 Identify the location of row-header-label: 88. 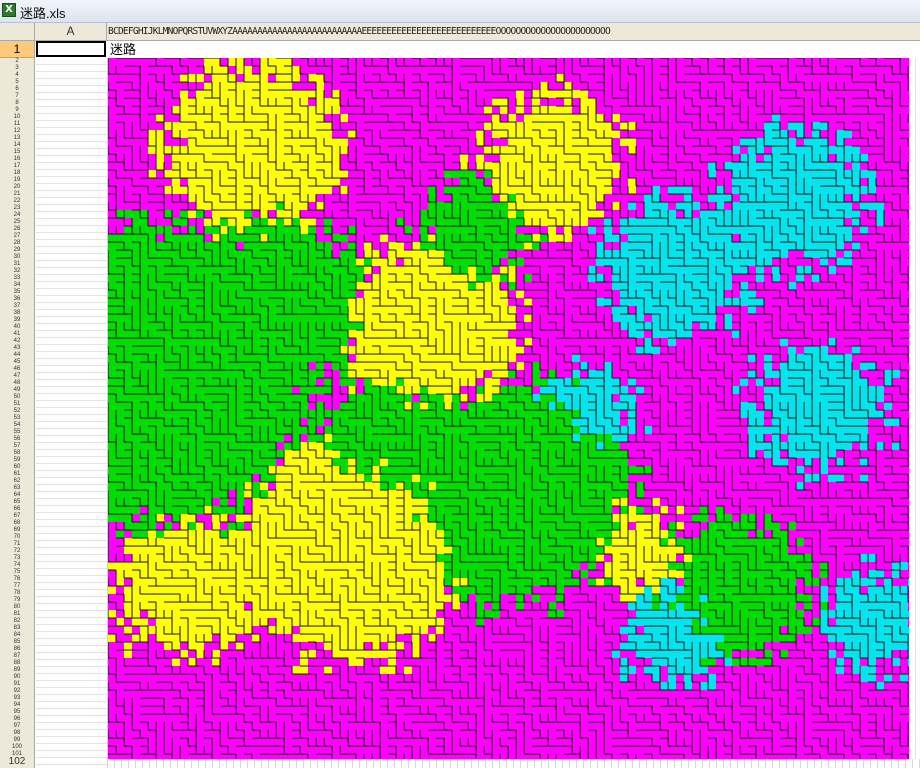
(17, 663).